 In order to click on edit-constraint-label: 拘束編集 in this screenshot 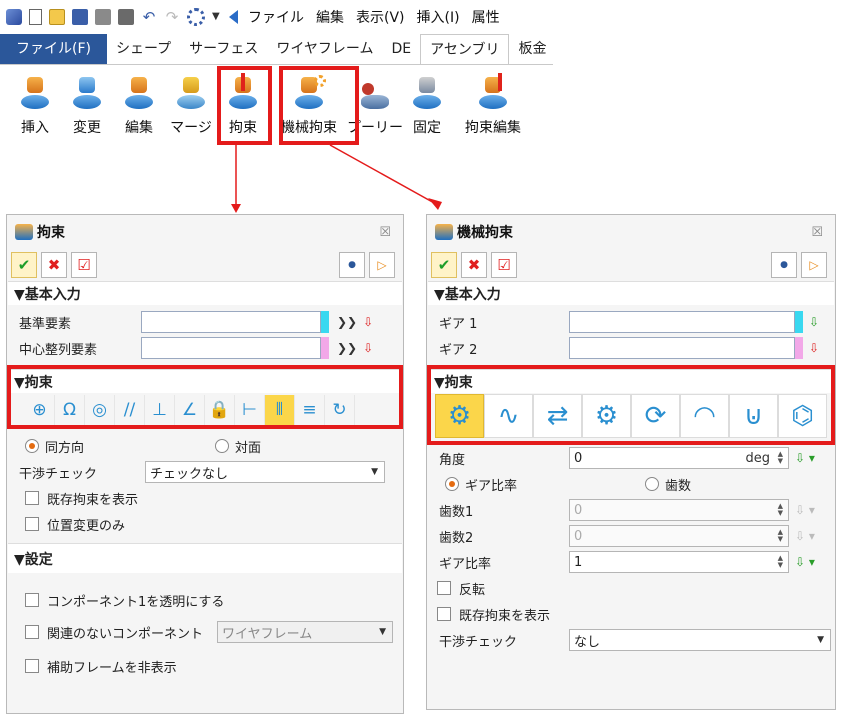, I will do `click(493, 128)`.